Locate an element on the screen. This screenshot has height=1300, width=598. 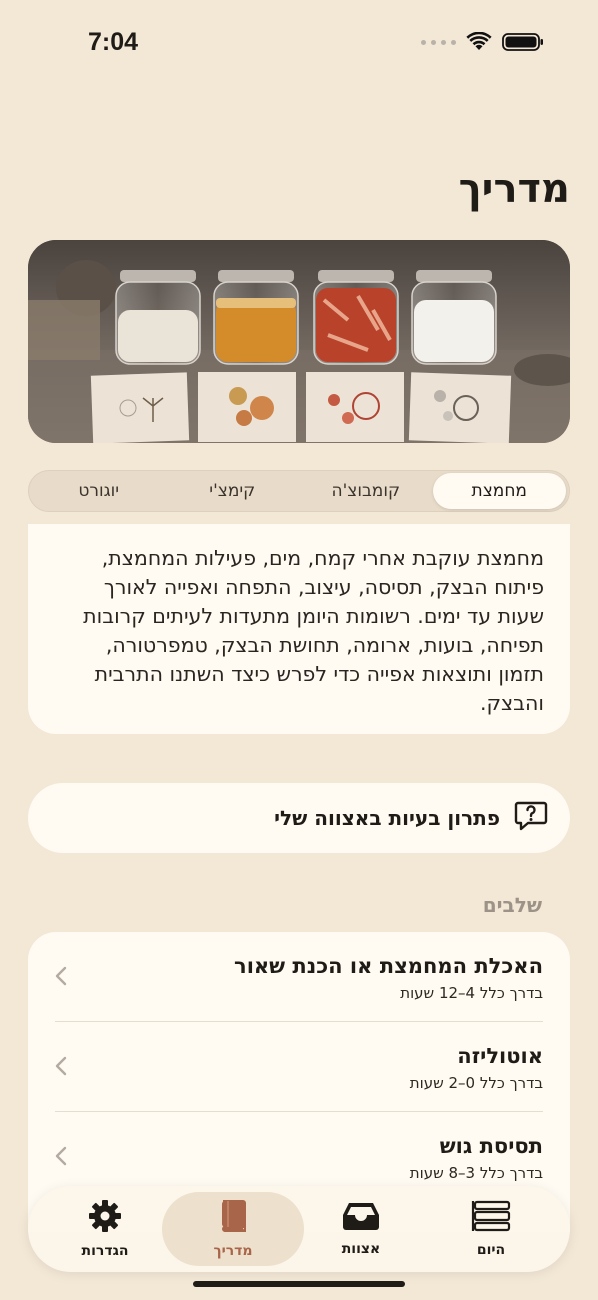
stage-duration: בדרך כלל 3–8 שעות is located at coordinates (476, 1173).